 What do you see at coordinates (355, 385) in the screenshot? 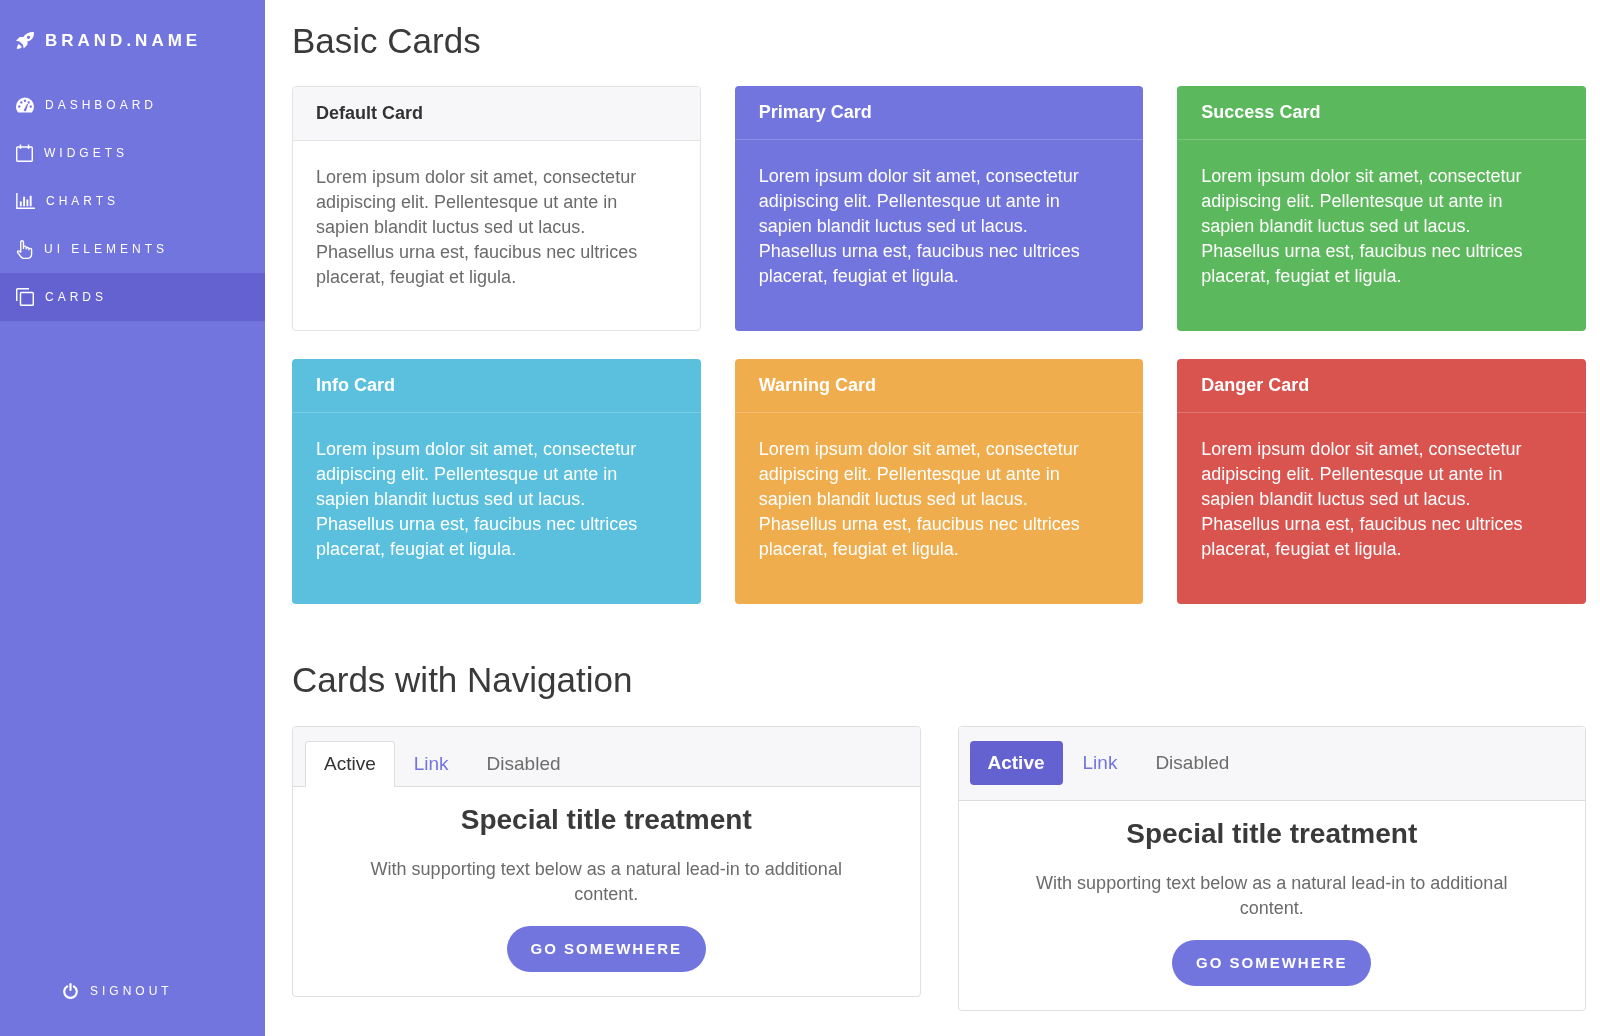
I see `card-title: Info Card` at bounding box center [355, 385].